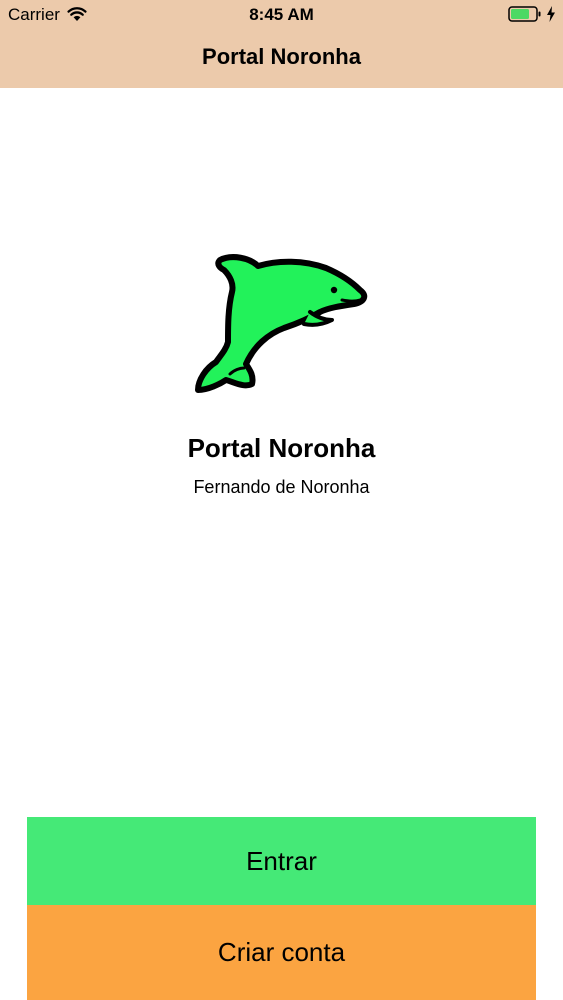 The width and height of the screenshot is (563, 1000). I want to click on dolphin-logo-icon, so click(281, 323).